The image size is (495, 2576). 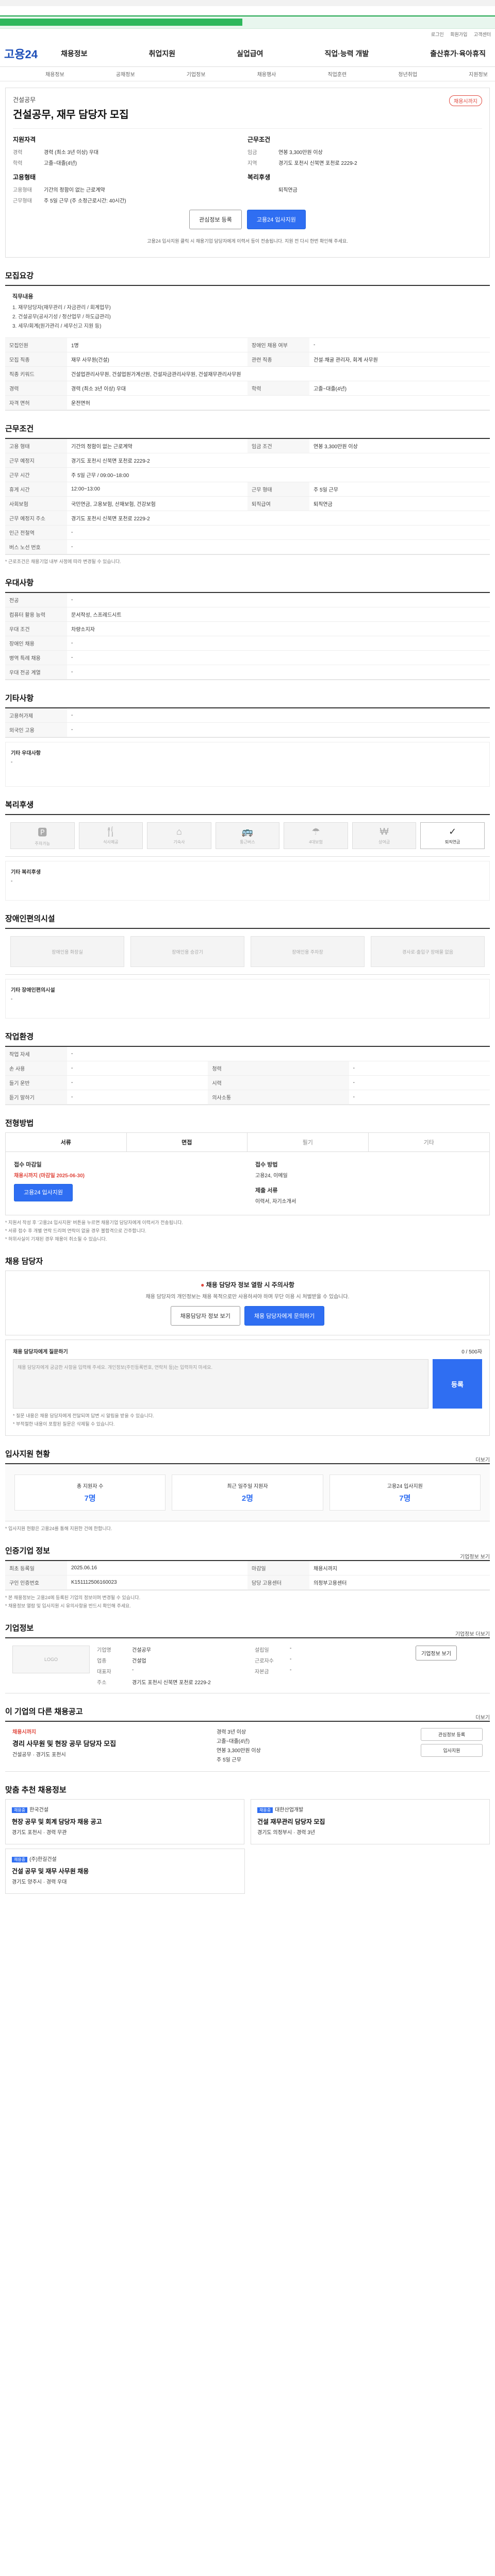 What do you see at coordinates (262, 1650) in the screenshot?
I see `company-key: 설립일` at bounding box center [262, 1650].